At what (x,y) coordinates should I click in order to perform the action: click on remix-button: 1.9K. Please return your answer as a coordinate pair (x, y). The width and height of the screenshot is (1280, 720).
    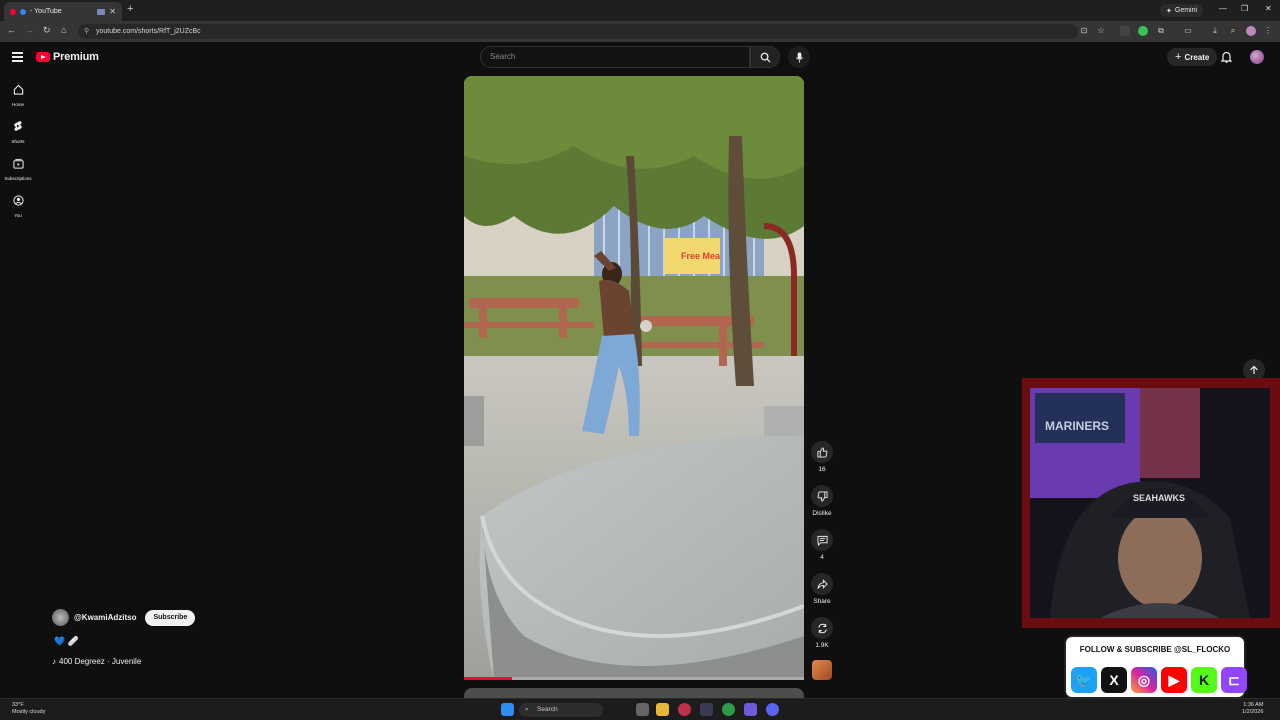
    Looking at the image, I should click on (822, 633).